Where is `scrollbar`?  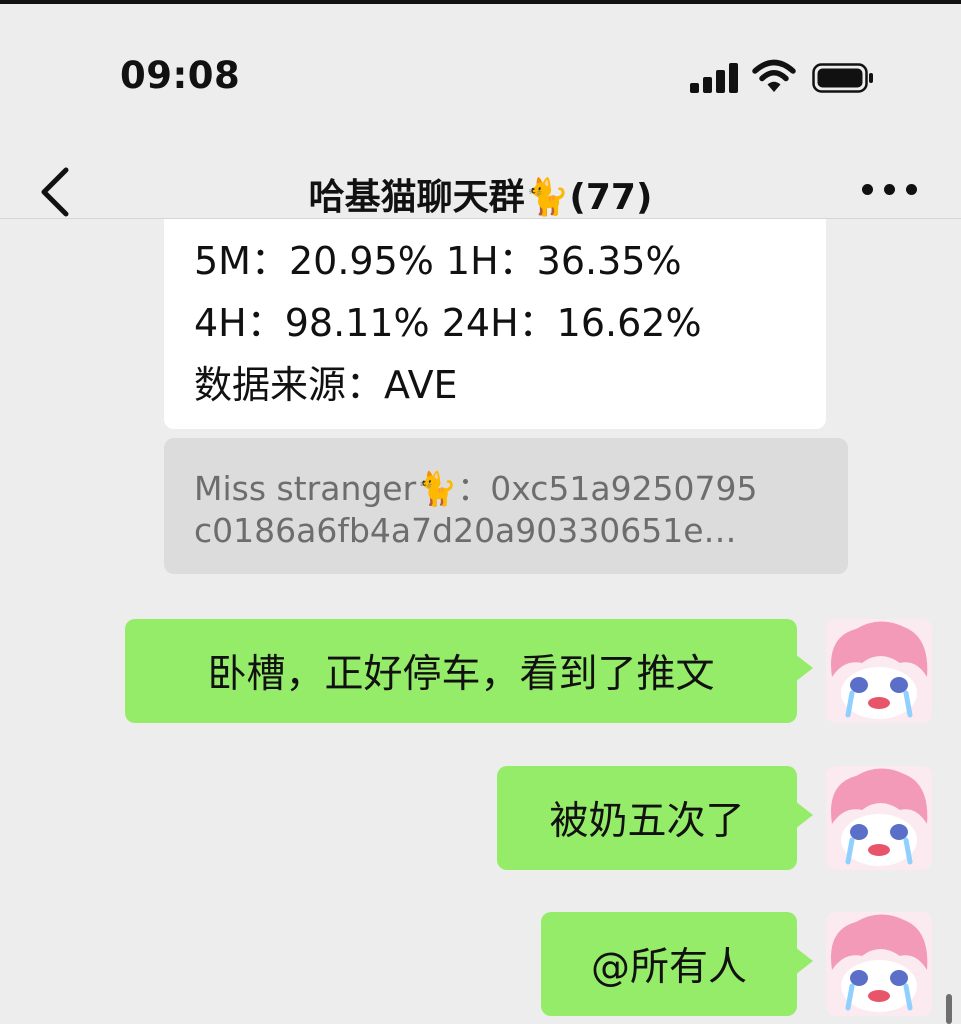 scrollbar is located at coordinates (949, 1009).